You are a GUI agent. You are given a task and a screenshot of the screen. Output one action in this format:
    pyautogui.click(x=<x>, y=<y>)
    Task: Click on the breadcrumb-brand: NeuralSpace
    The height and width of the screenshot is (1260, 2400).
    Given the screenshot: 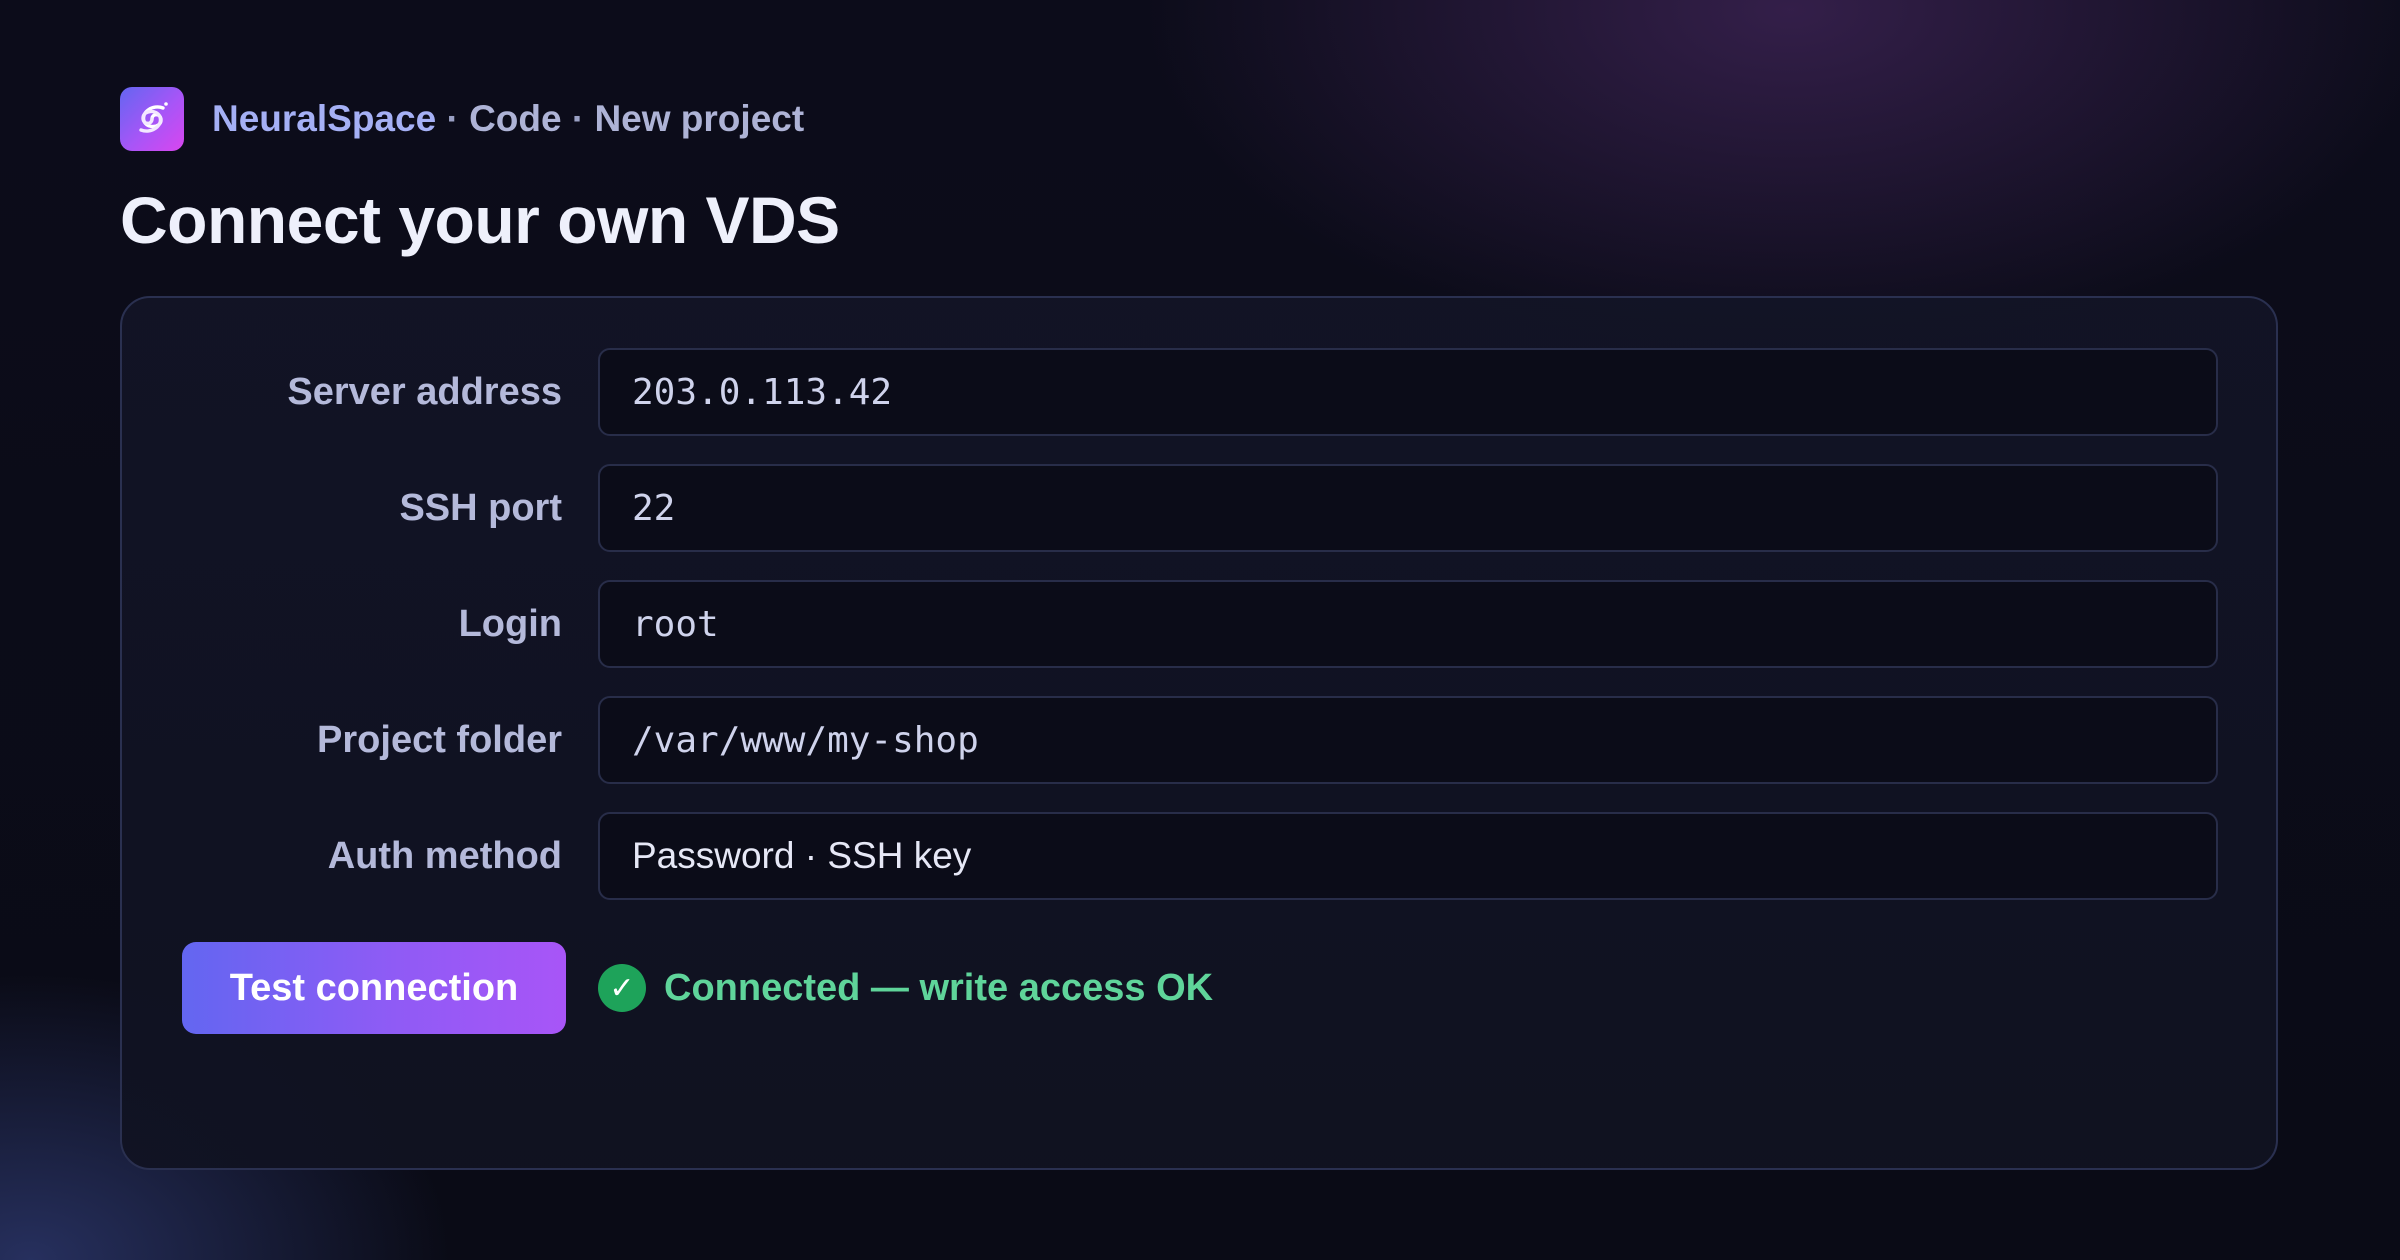 What is the action you would take?
    pyautogui.click(x=324, y=118)
    